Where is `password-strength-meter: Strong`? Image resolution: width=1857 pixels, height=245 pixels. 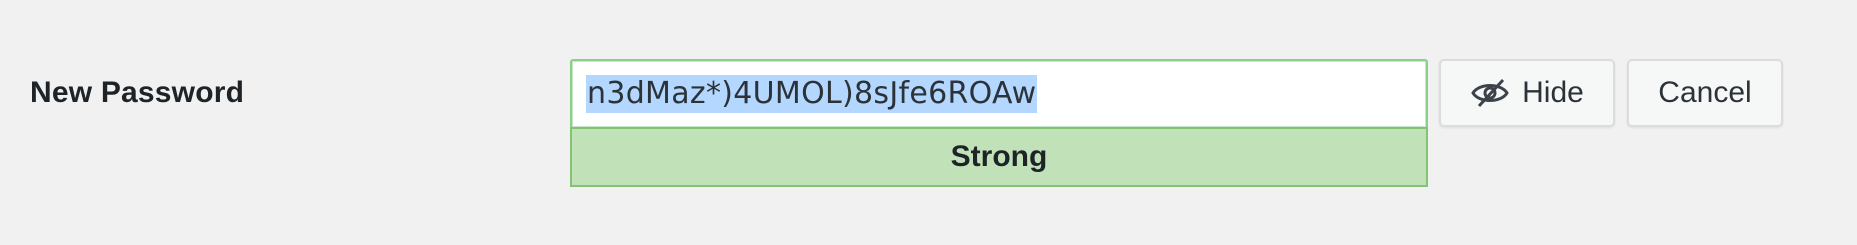
password-strength-meter: Strong is located at coordinates (999, 157).